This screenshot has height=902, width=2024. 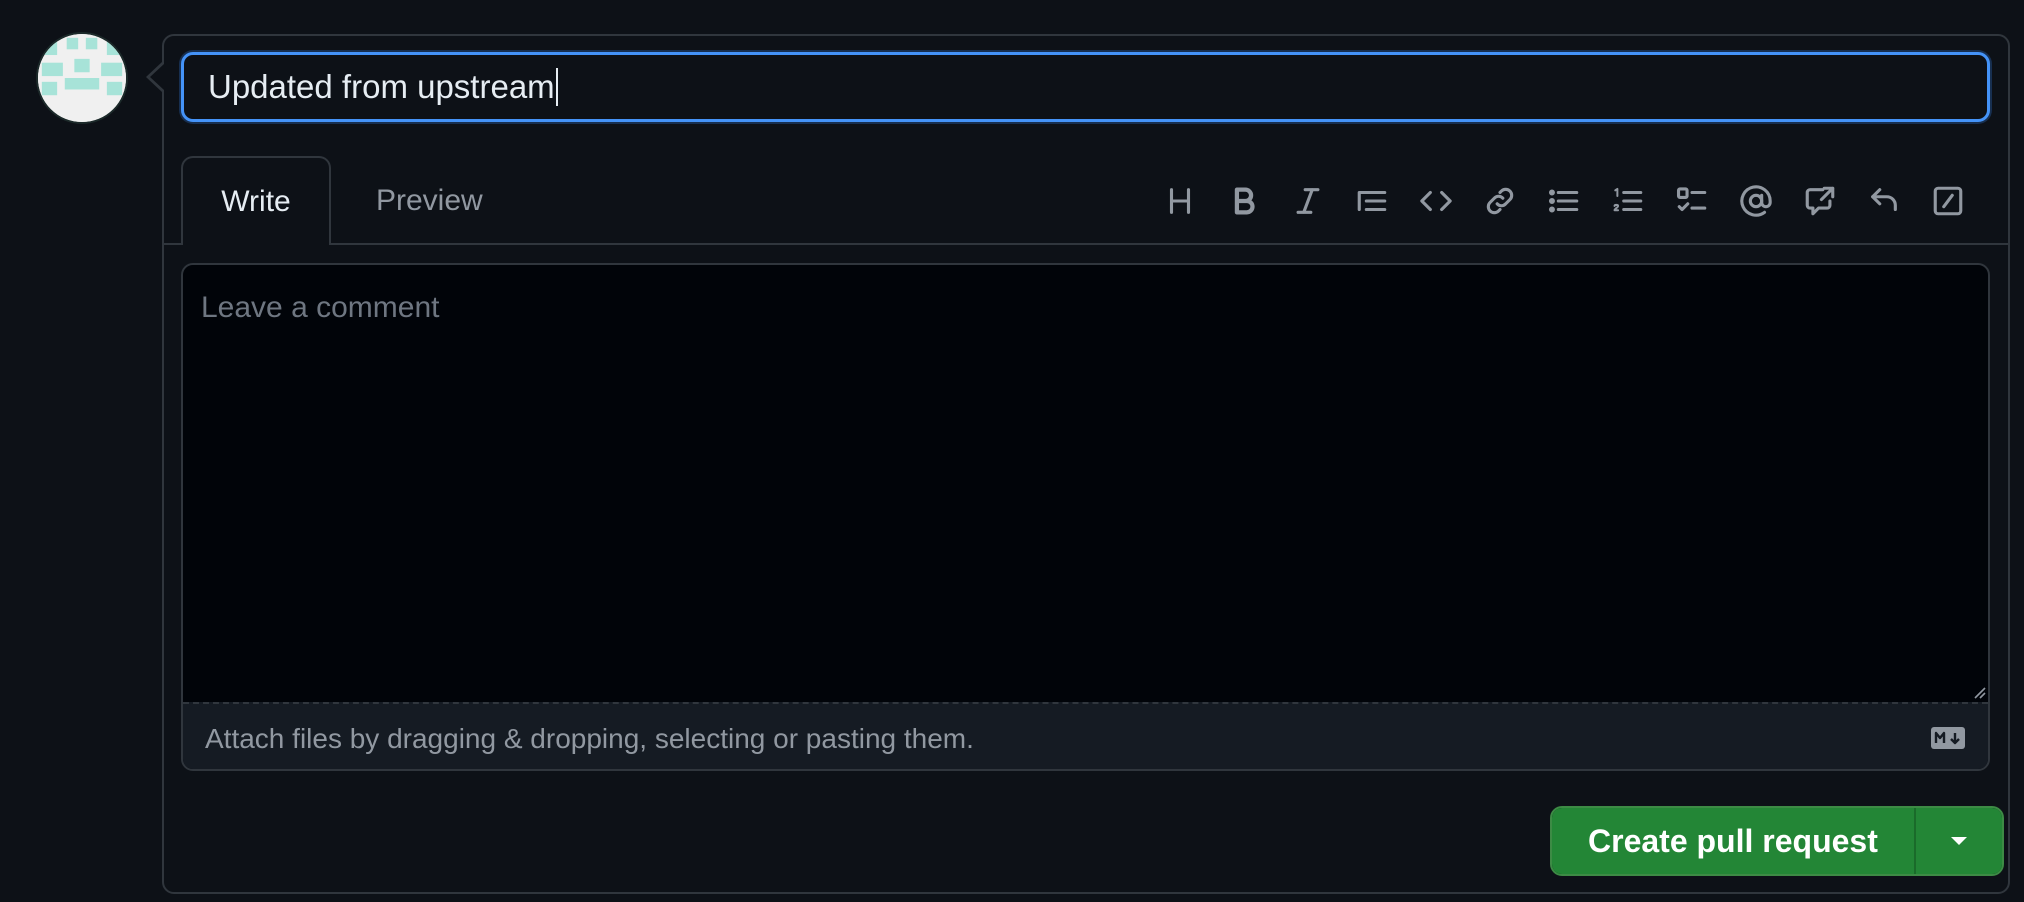 I want to click on mention-icon, so click(x=1756, y=201).